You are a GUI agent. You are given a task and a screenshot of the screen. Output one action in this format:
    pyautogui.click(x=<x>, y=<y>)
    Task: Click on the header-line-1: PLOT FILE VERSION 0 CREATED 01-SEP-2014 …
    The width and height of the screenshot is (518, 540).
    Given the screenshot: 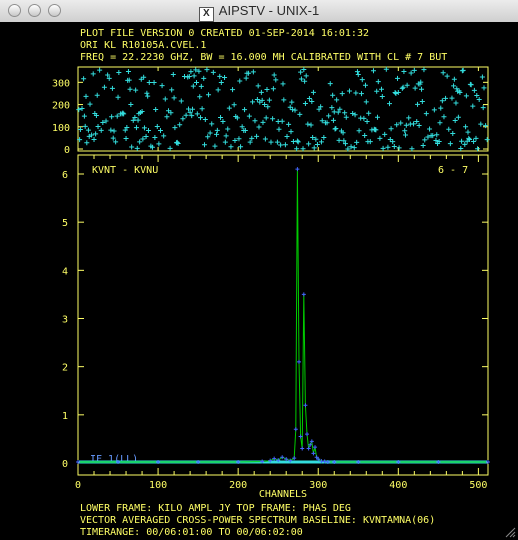 What is the action you would take?
    pyautogui.click(x=224, y=33)
    